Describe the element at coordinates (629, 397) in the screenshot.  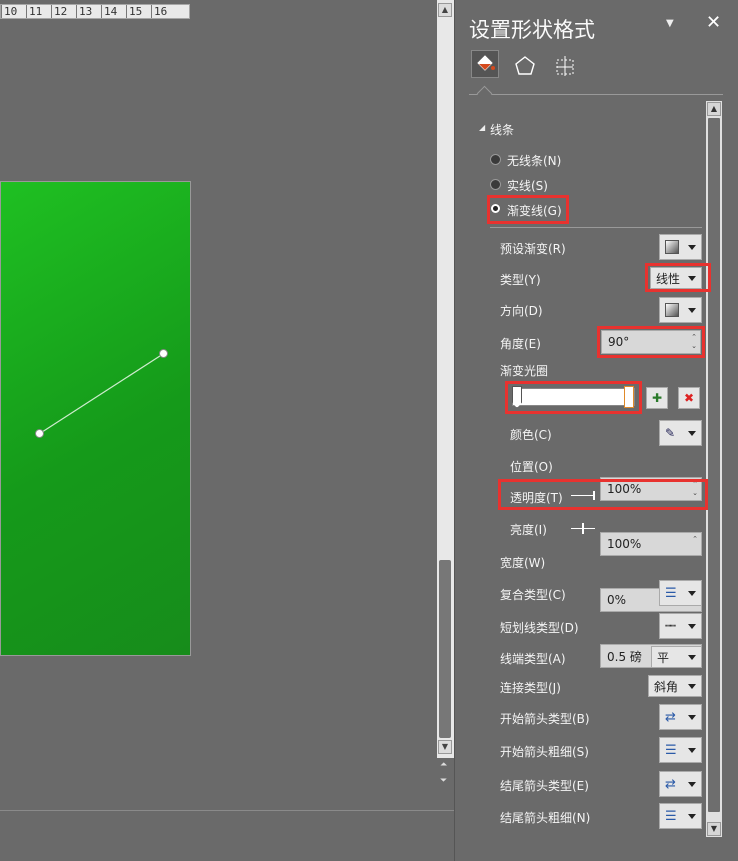
I see `gradient-stop-end` at that location.